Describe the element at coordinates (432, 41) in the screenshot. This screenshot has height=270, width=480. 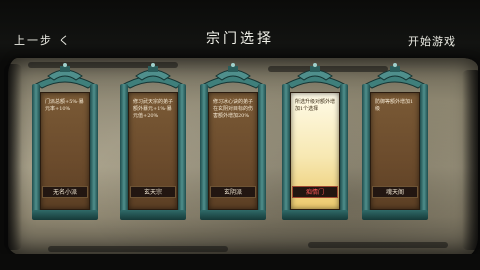
I see `start-game-button: 开始游戏` at that location.